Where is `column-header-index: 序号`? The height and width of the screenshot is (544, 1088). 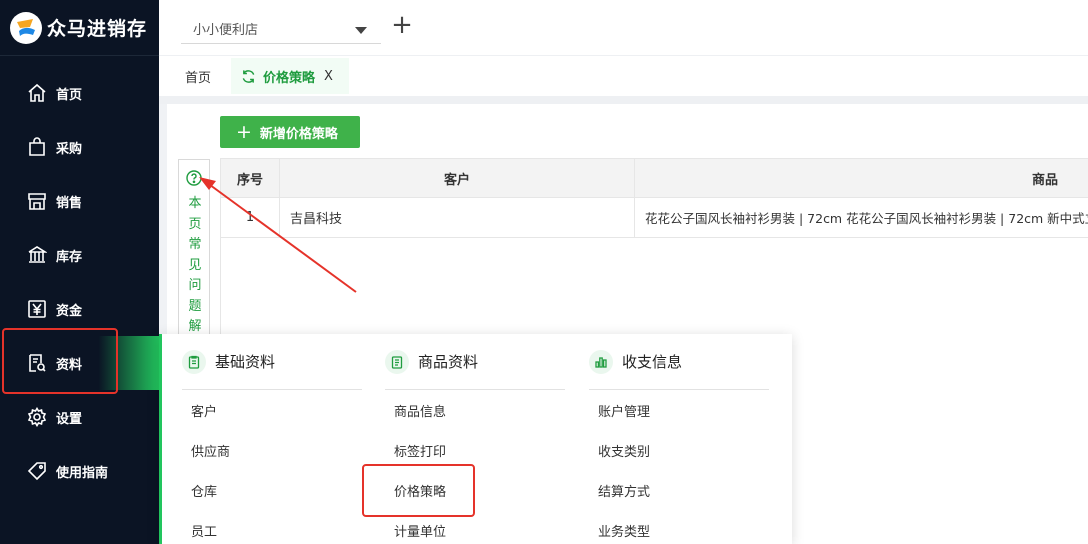
column-header-index: 序号 is located at coordinates (250, 178).